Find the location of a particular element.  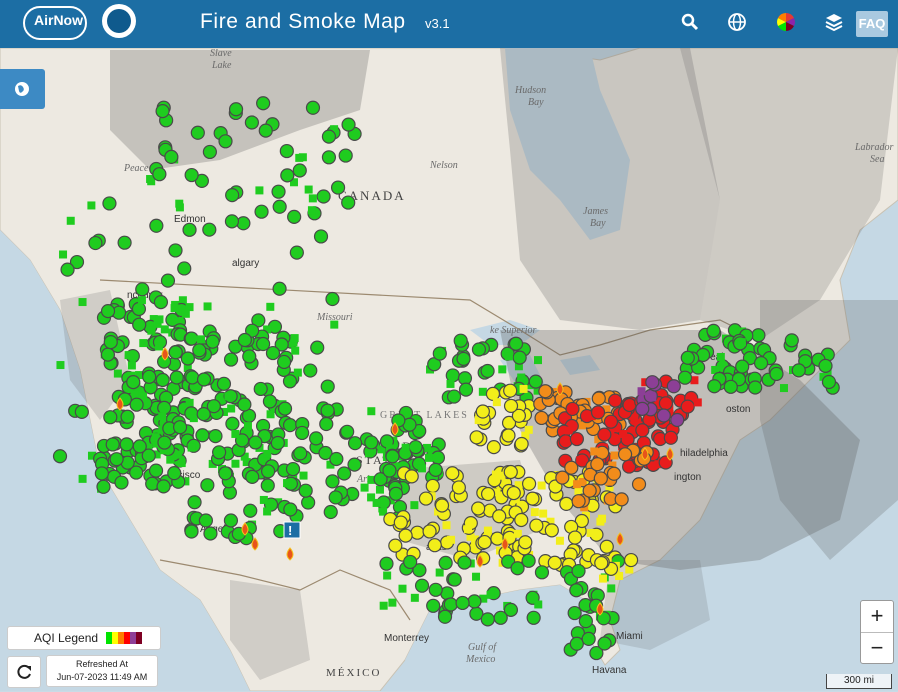

globe-icon is located at coordinates (737, 22).